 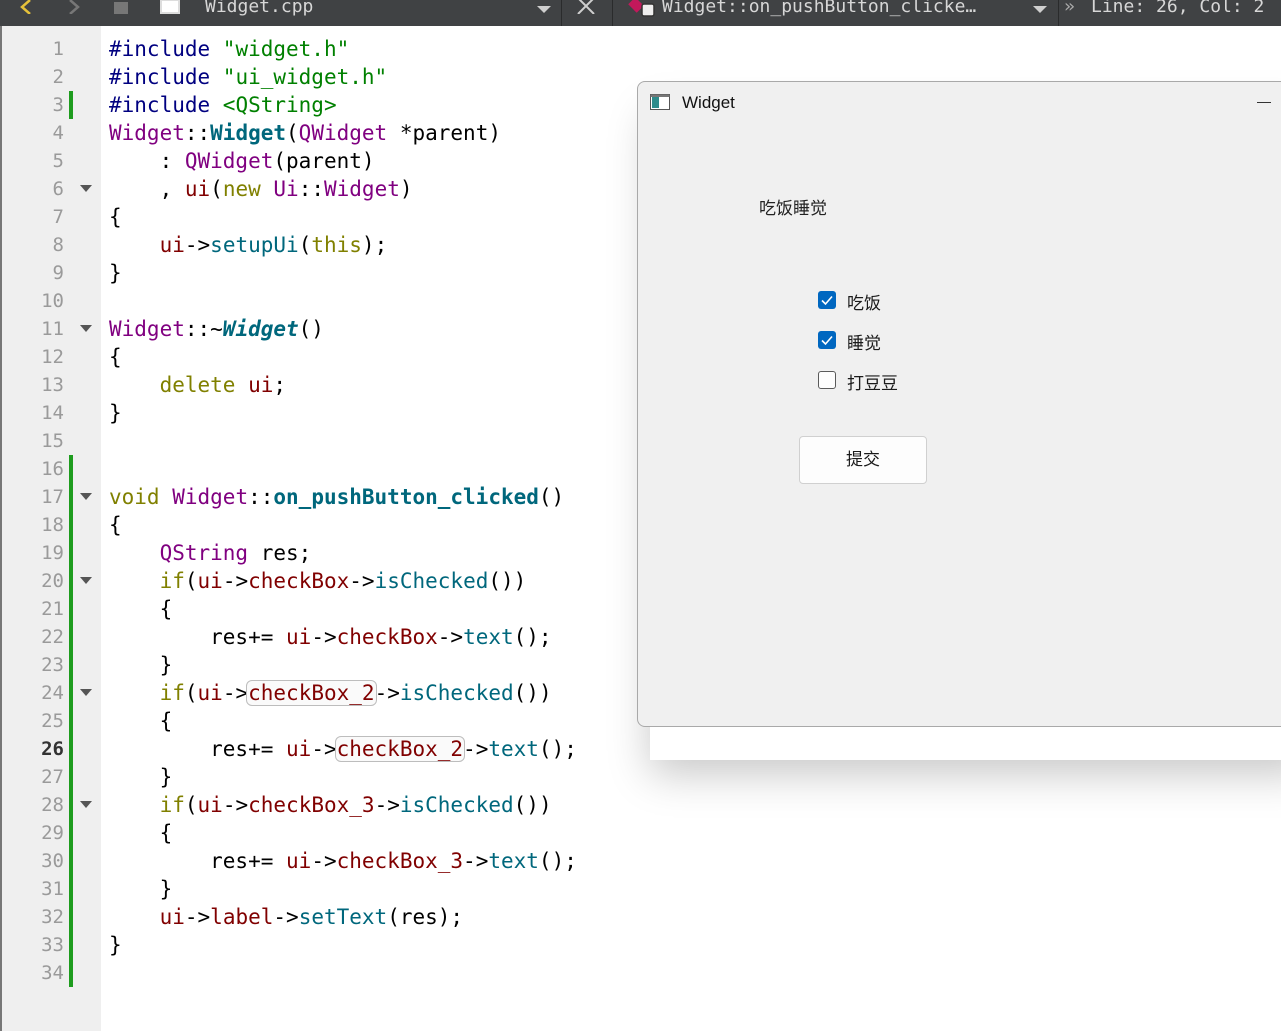 I want to click on line-number: 23, so click(x=52, y=665).